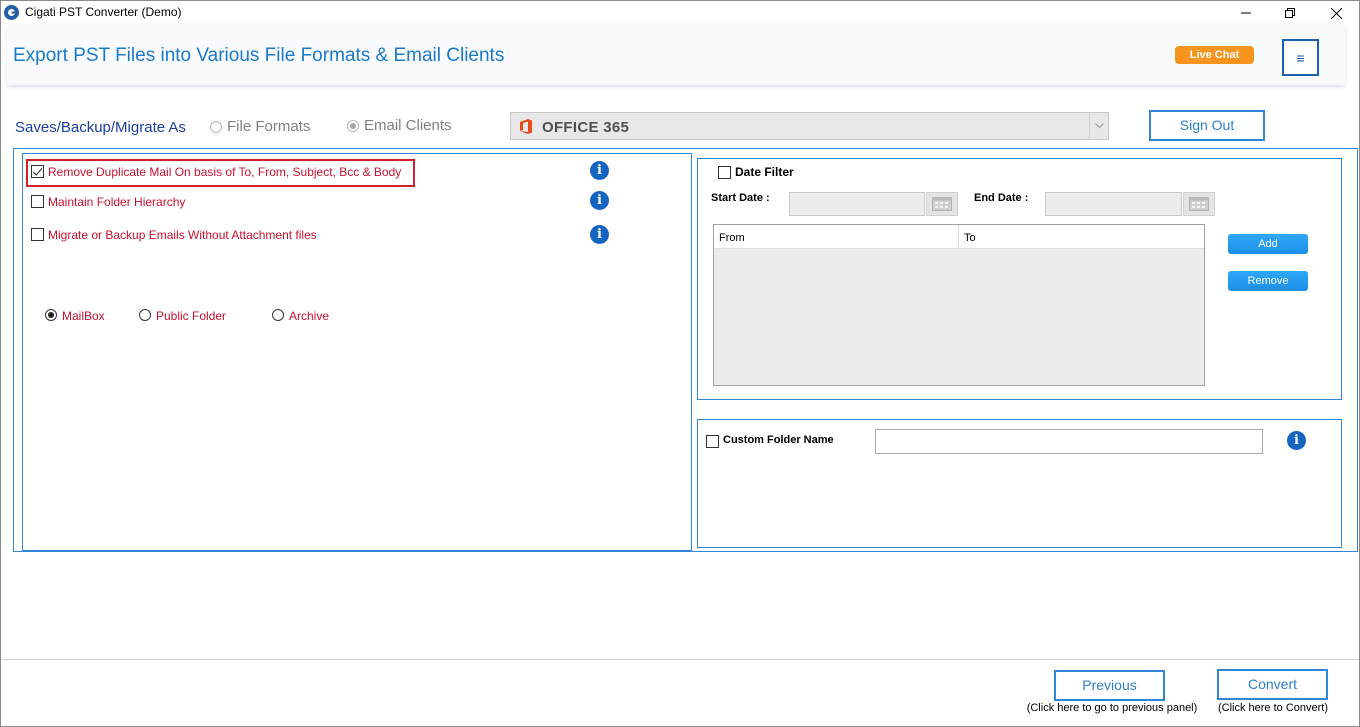  Describe the element at coordinates (586, 127) in the screenshot. I see `selected-email-client: OFFICE 365` at that location.